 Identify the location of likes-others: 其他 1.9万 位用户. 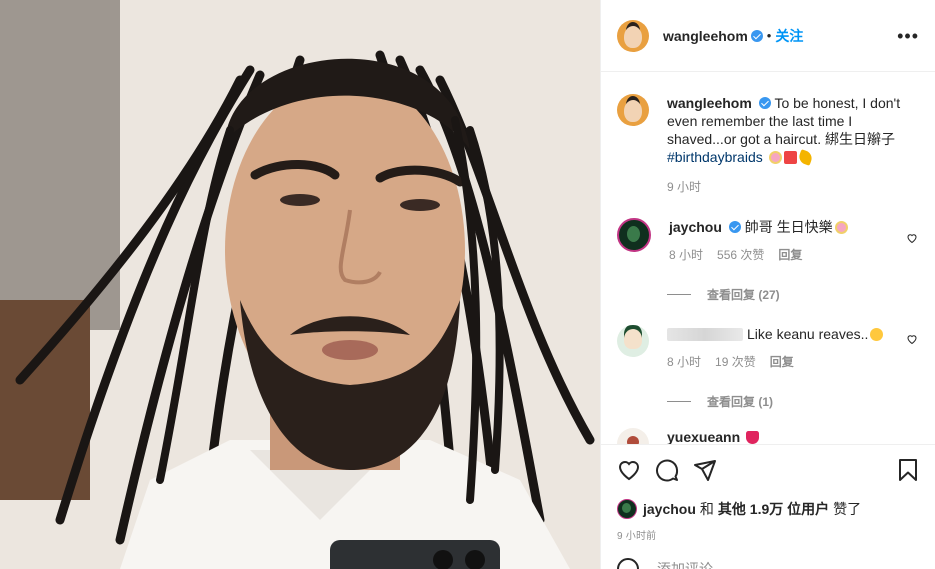
(773, 509).